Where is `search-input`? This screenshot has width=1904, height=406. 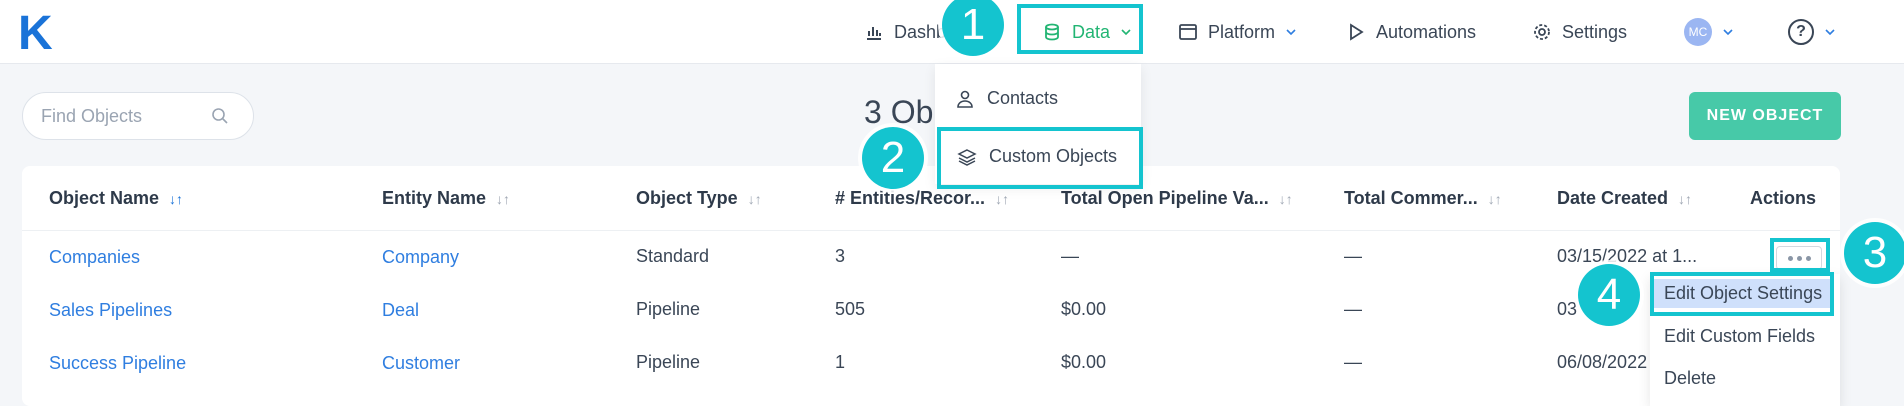 search-input is located at coordinates (126, 116).